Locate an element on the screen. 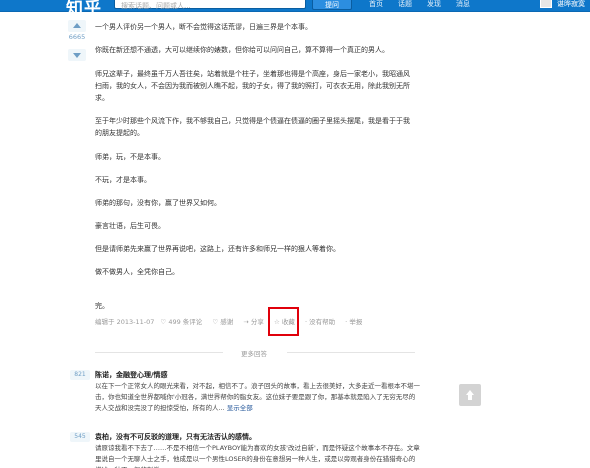 Image resolution: width=590 pixels, height=468 pixels. thanks-link: ♡ 感谢 is located at coordinates (224, 322).